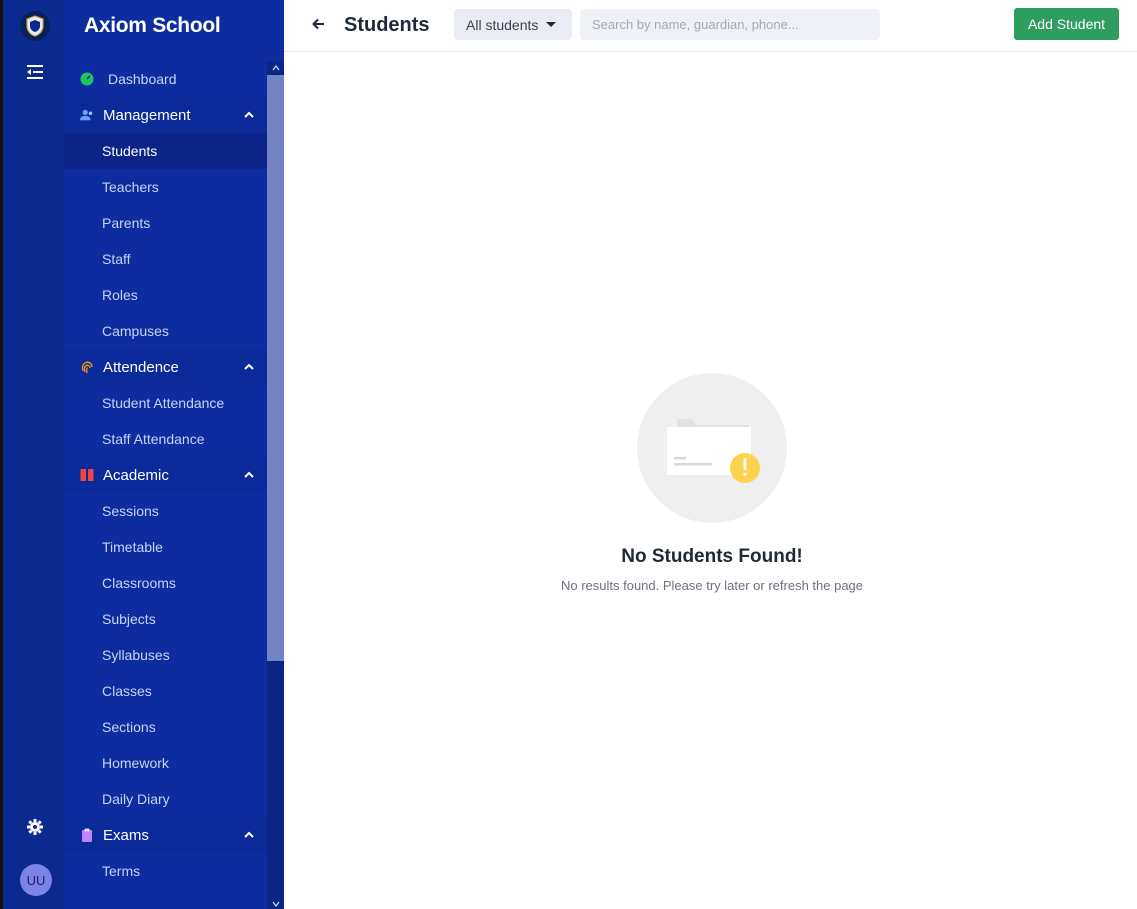 This screenshot has height=909, width=1137. Describe the element at coordinates (165, 763) in the screenshot. I see `sidebar-item-homework: Homework` at that location.